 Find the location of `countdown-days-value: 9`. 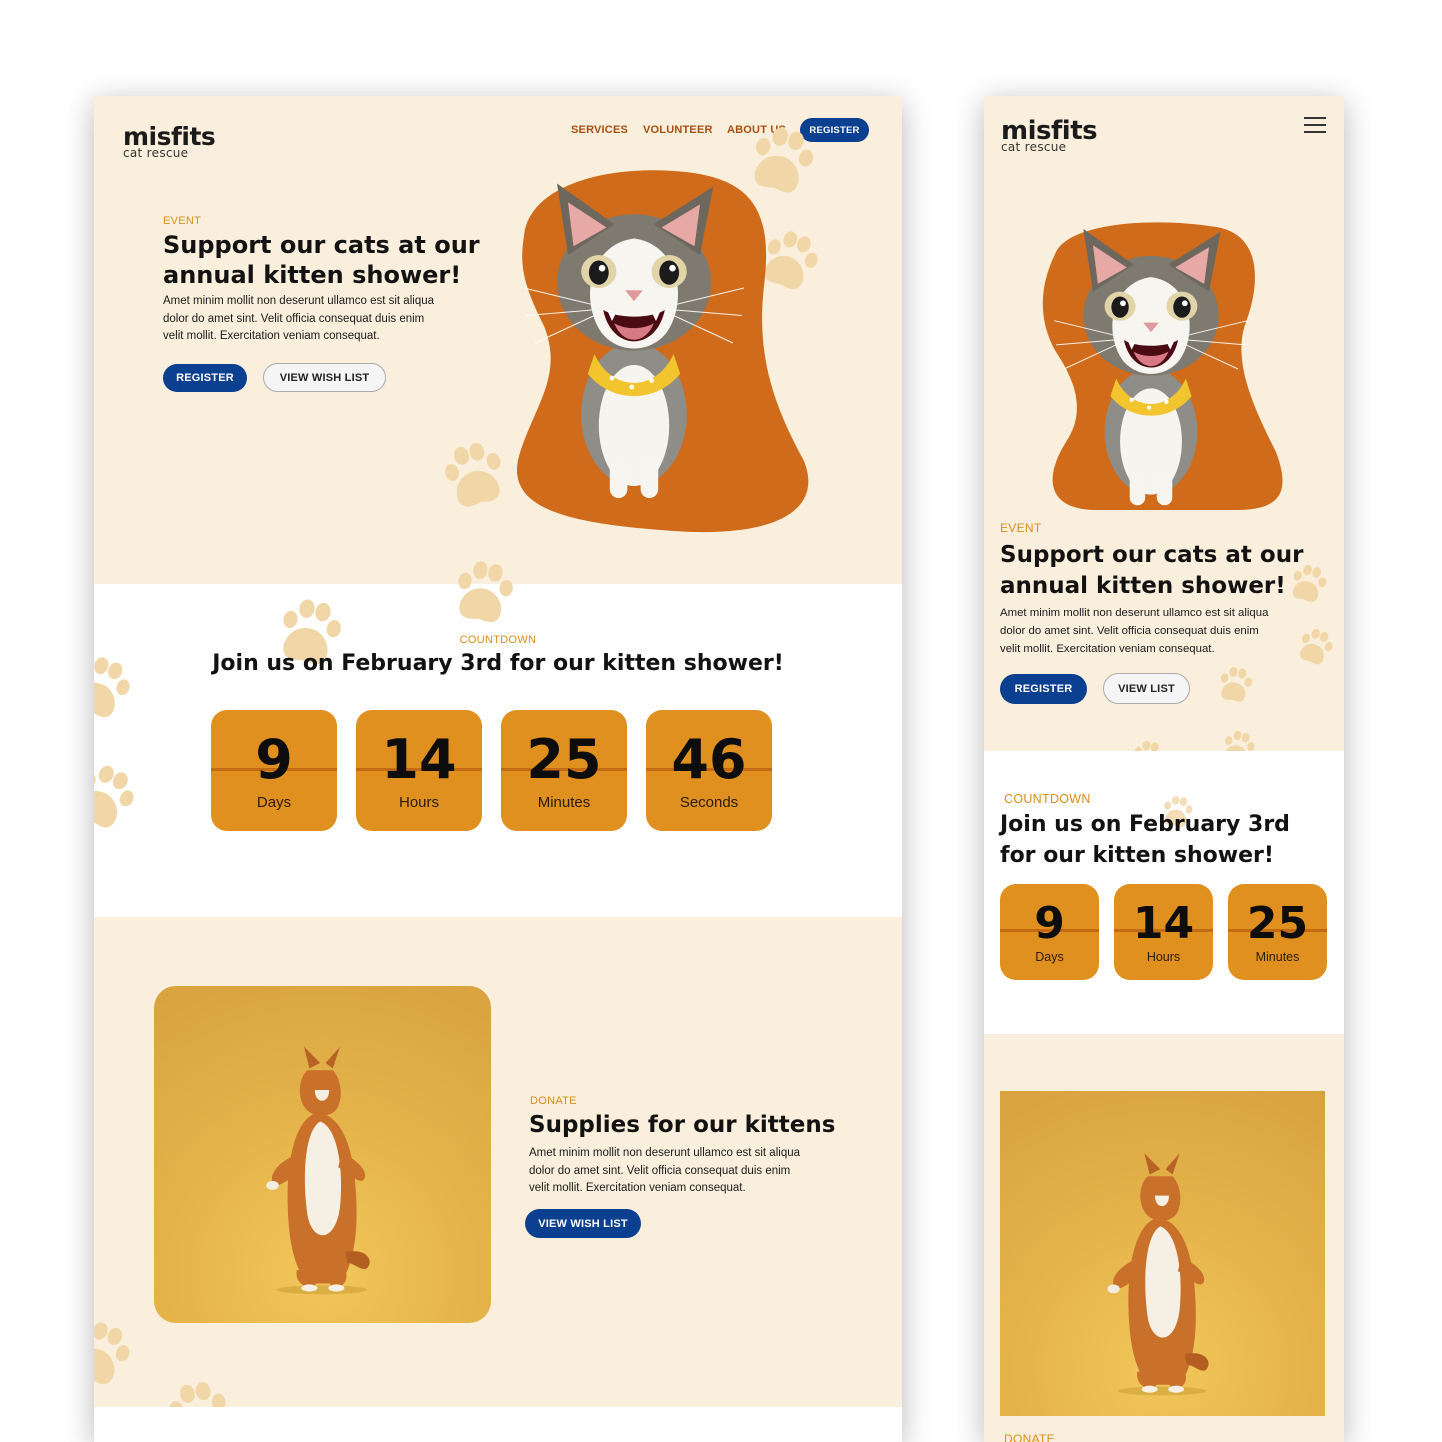

countdown-days-value: 9 is located at coordinates (274, 759).